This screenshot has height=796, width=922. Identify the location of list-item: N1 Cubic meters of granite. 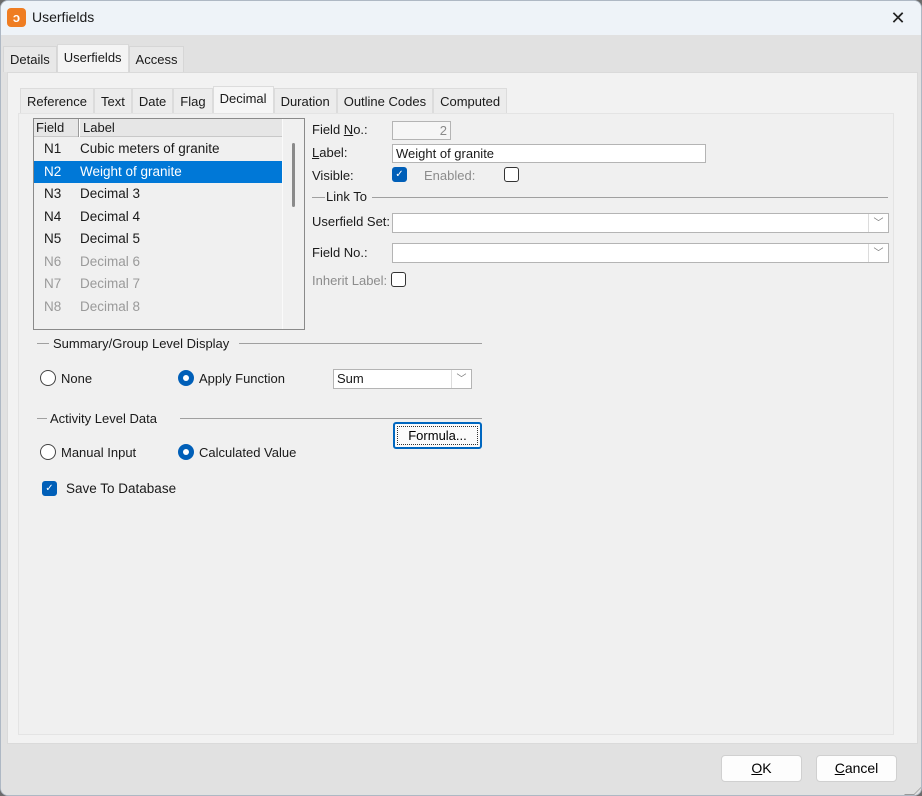
(158, 149).